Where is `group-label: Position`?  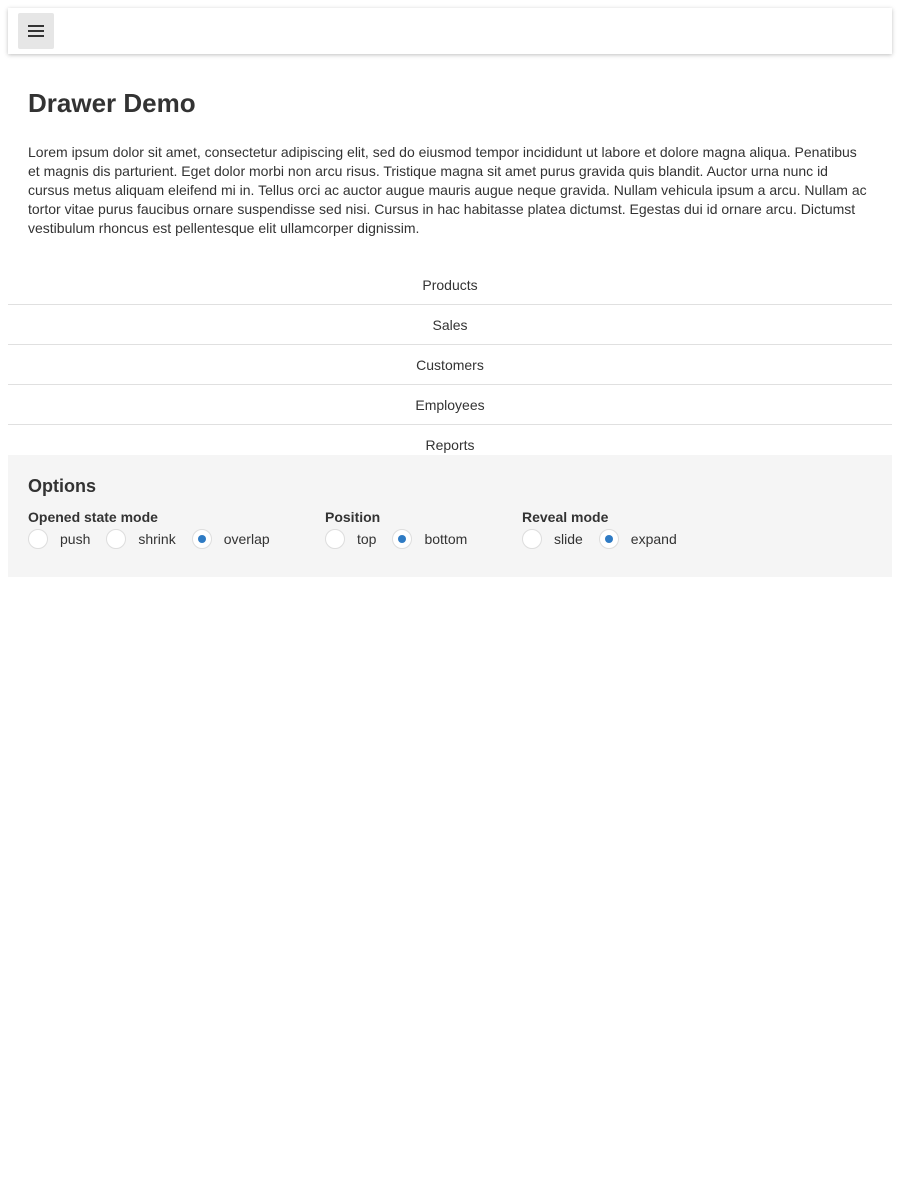 group-label: Position is located at coordinates (353, 517).